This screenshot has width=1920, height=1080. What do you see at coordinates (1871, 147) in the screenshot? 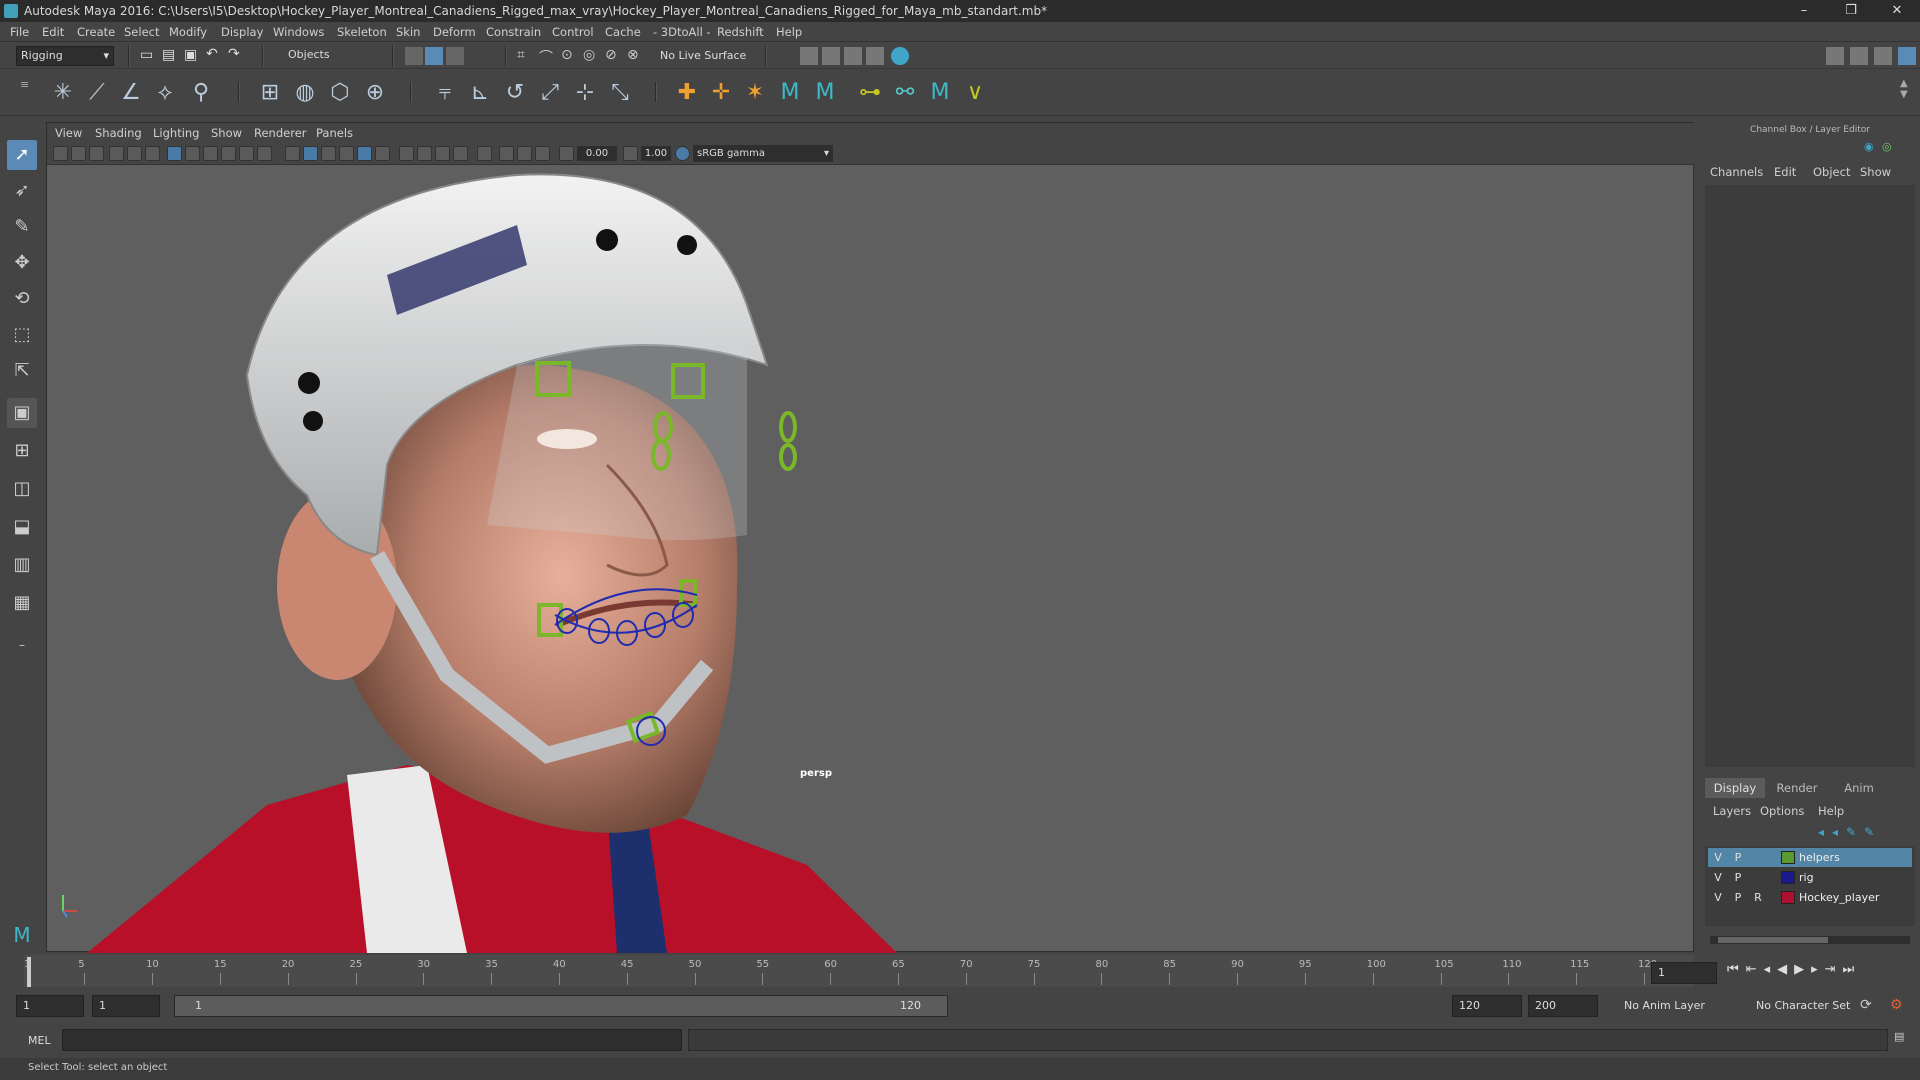
I see `channel-box-toggle-icon: ◉` at bounding box center [1871, 147].